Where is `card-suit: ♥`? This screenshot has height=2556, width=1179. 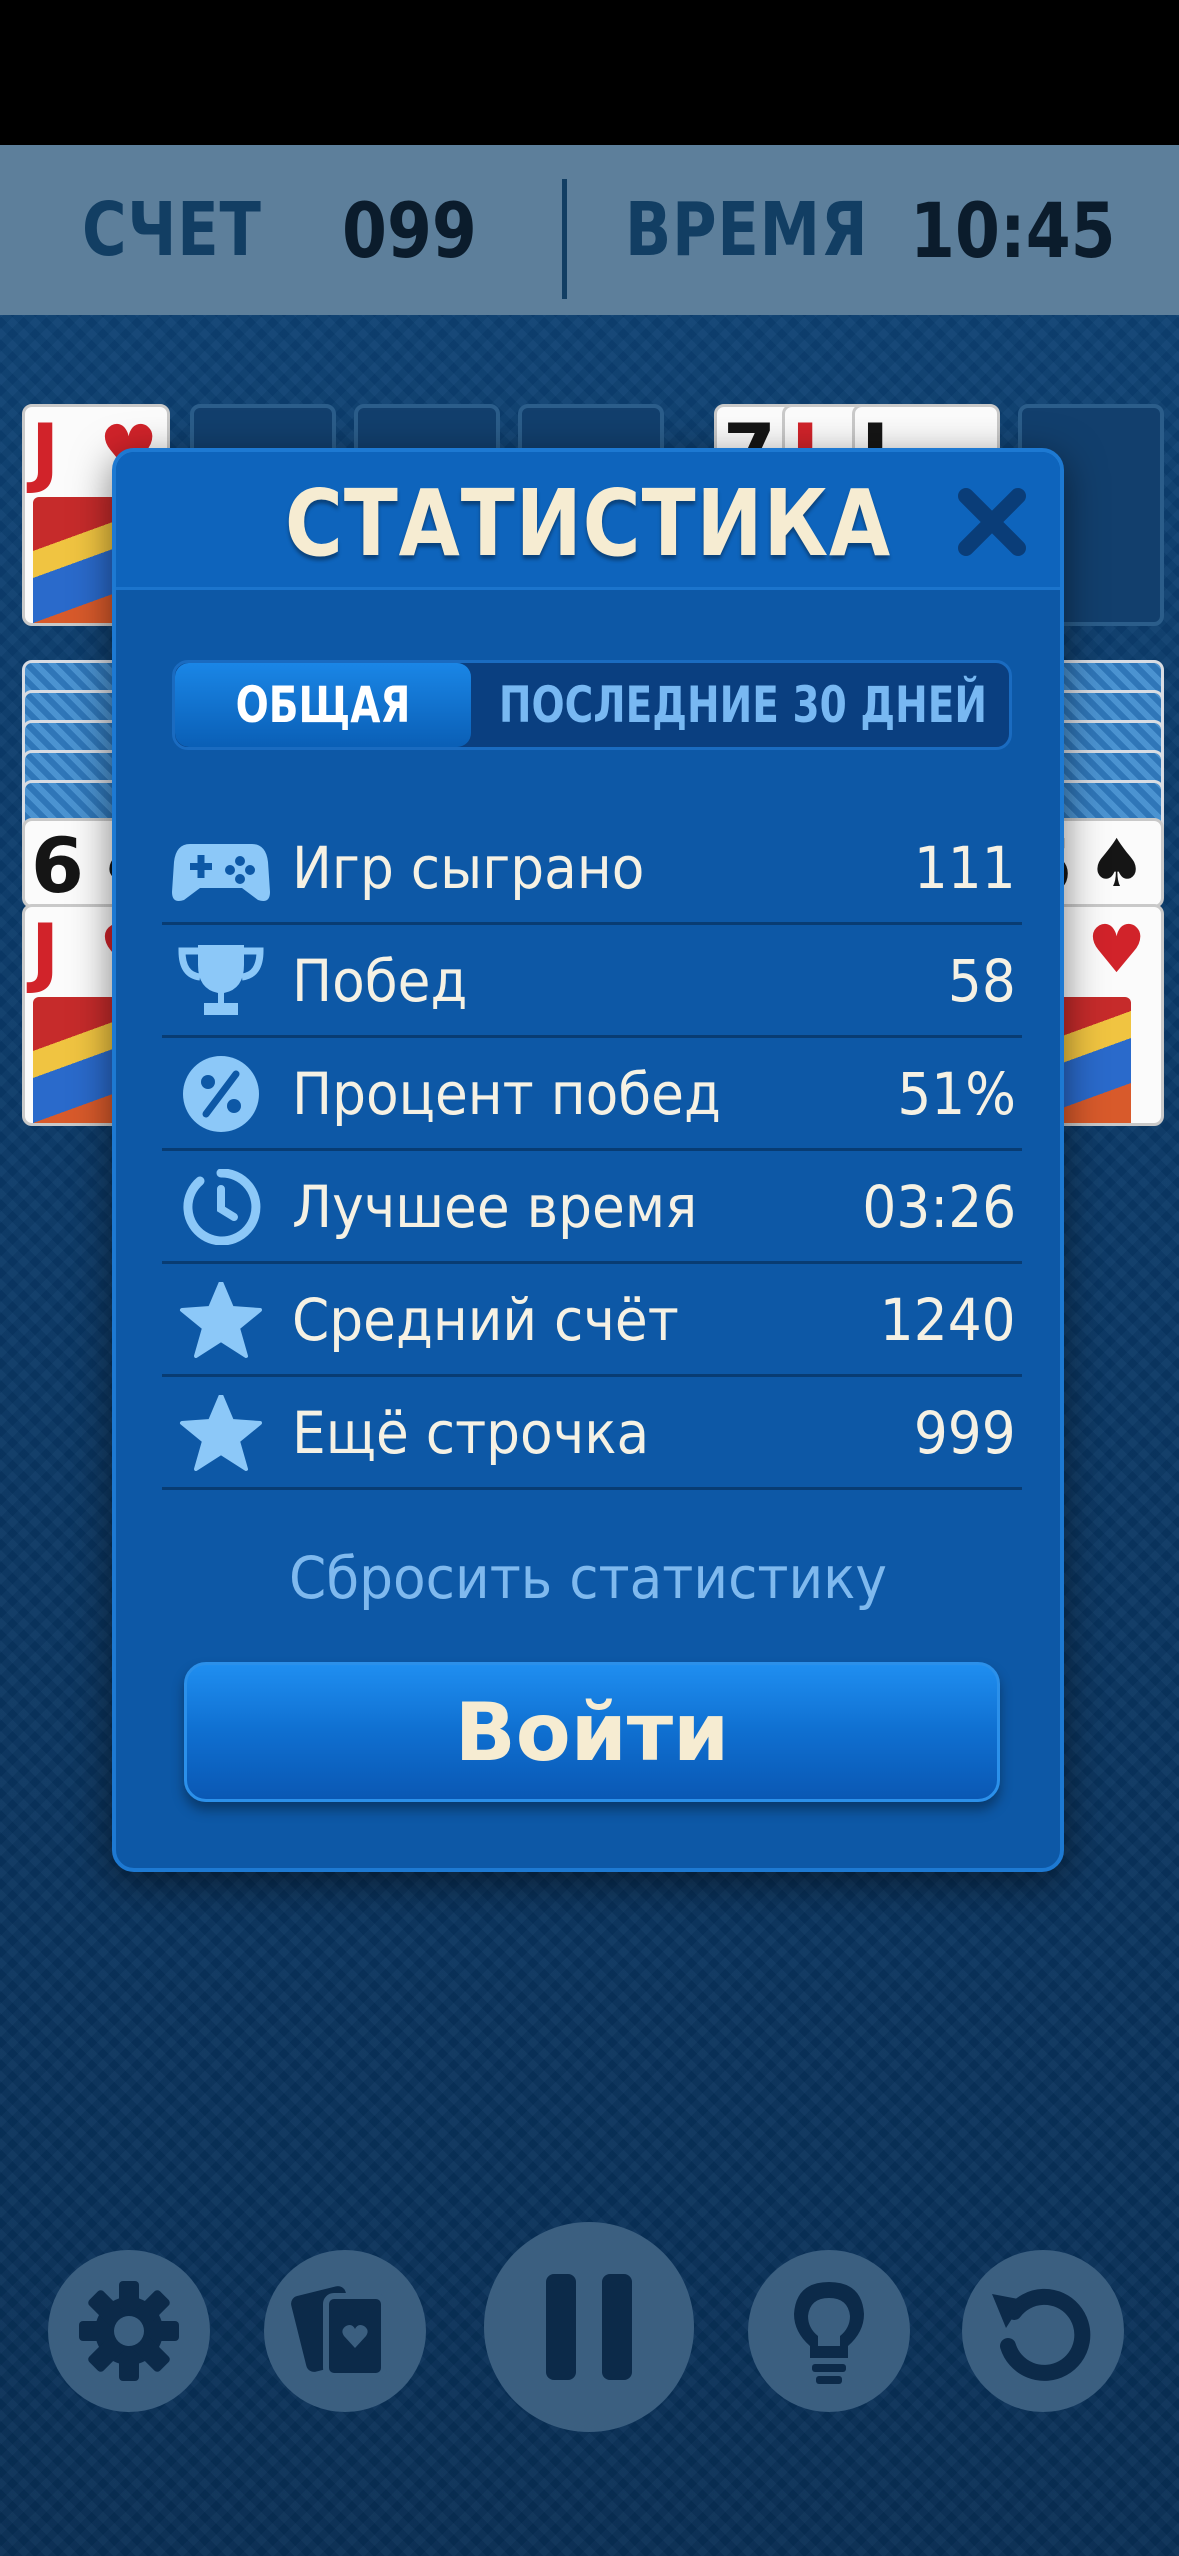 card-suit: ♥ is located at coordinates (1117, 949).